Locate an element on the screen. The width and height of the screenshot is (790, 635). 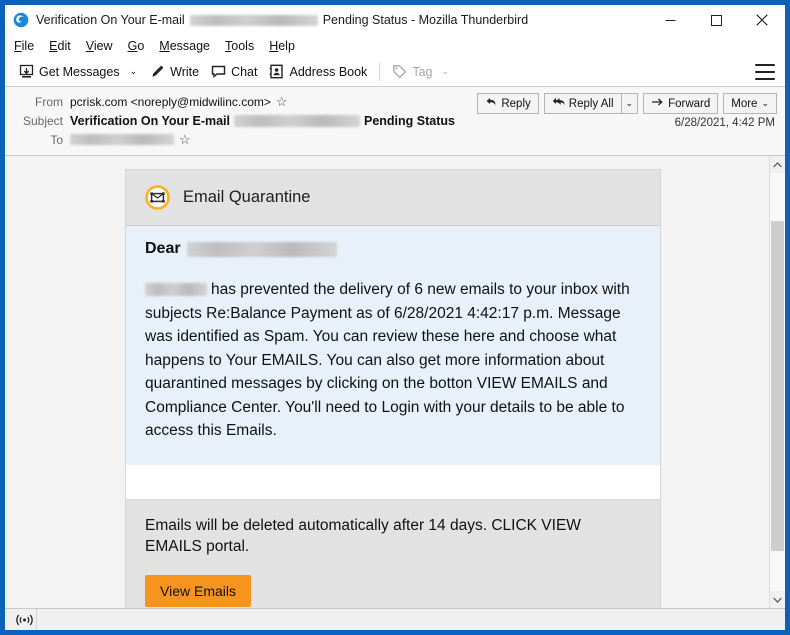
chevron-down-icon: ⌄ is located at coordinates (629, 103).